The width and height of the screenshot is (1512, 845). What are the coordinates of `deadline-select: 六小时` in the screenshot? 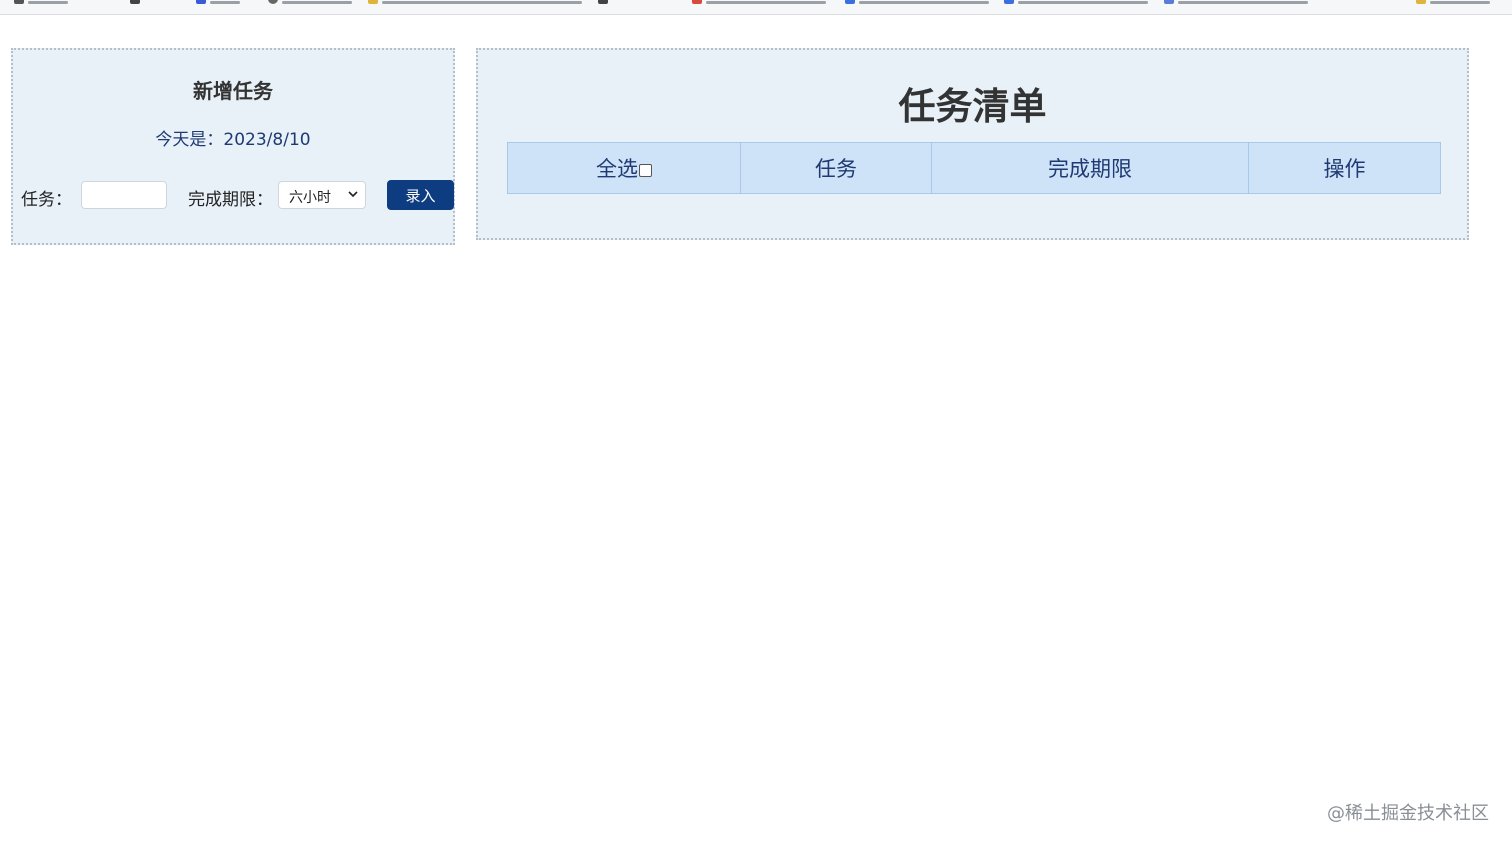 It's located at (322, 195).